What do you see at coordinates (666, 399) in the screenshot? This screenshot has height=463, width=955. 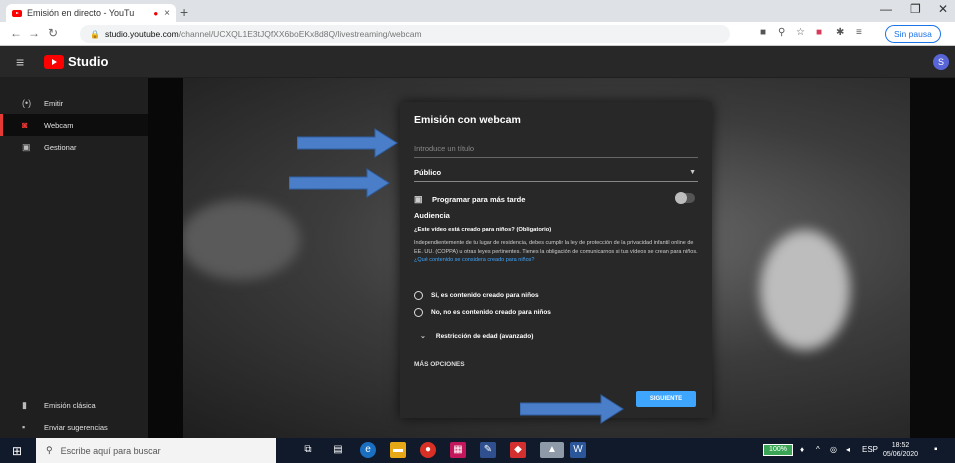 I see `next-button: SIGUIENTE` at bounding box center [666, 399].